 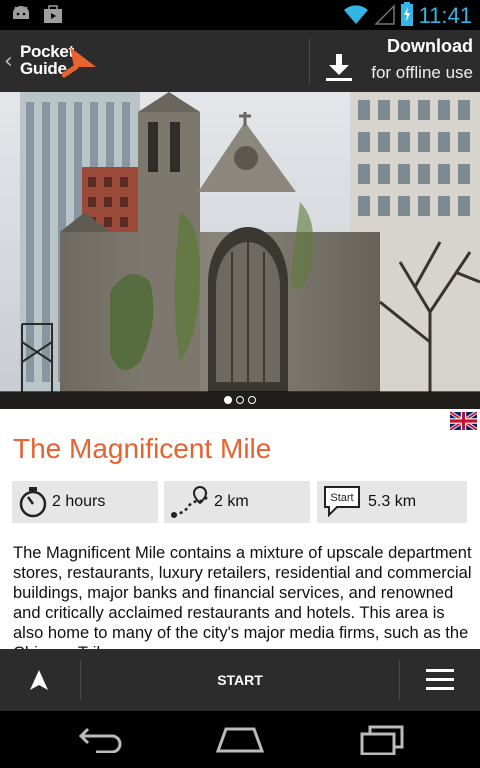 What do you see at coordinates (395, 61) in the screenshot?
I see `download-offline-button: Download for offline use` at bounding box center [395, 61].